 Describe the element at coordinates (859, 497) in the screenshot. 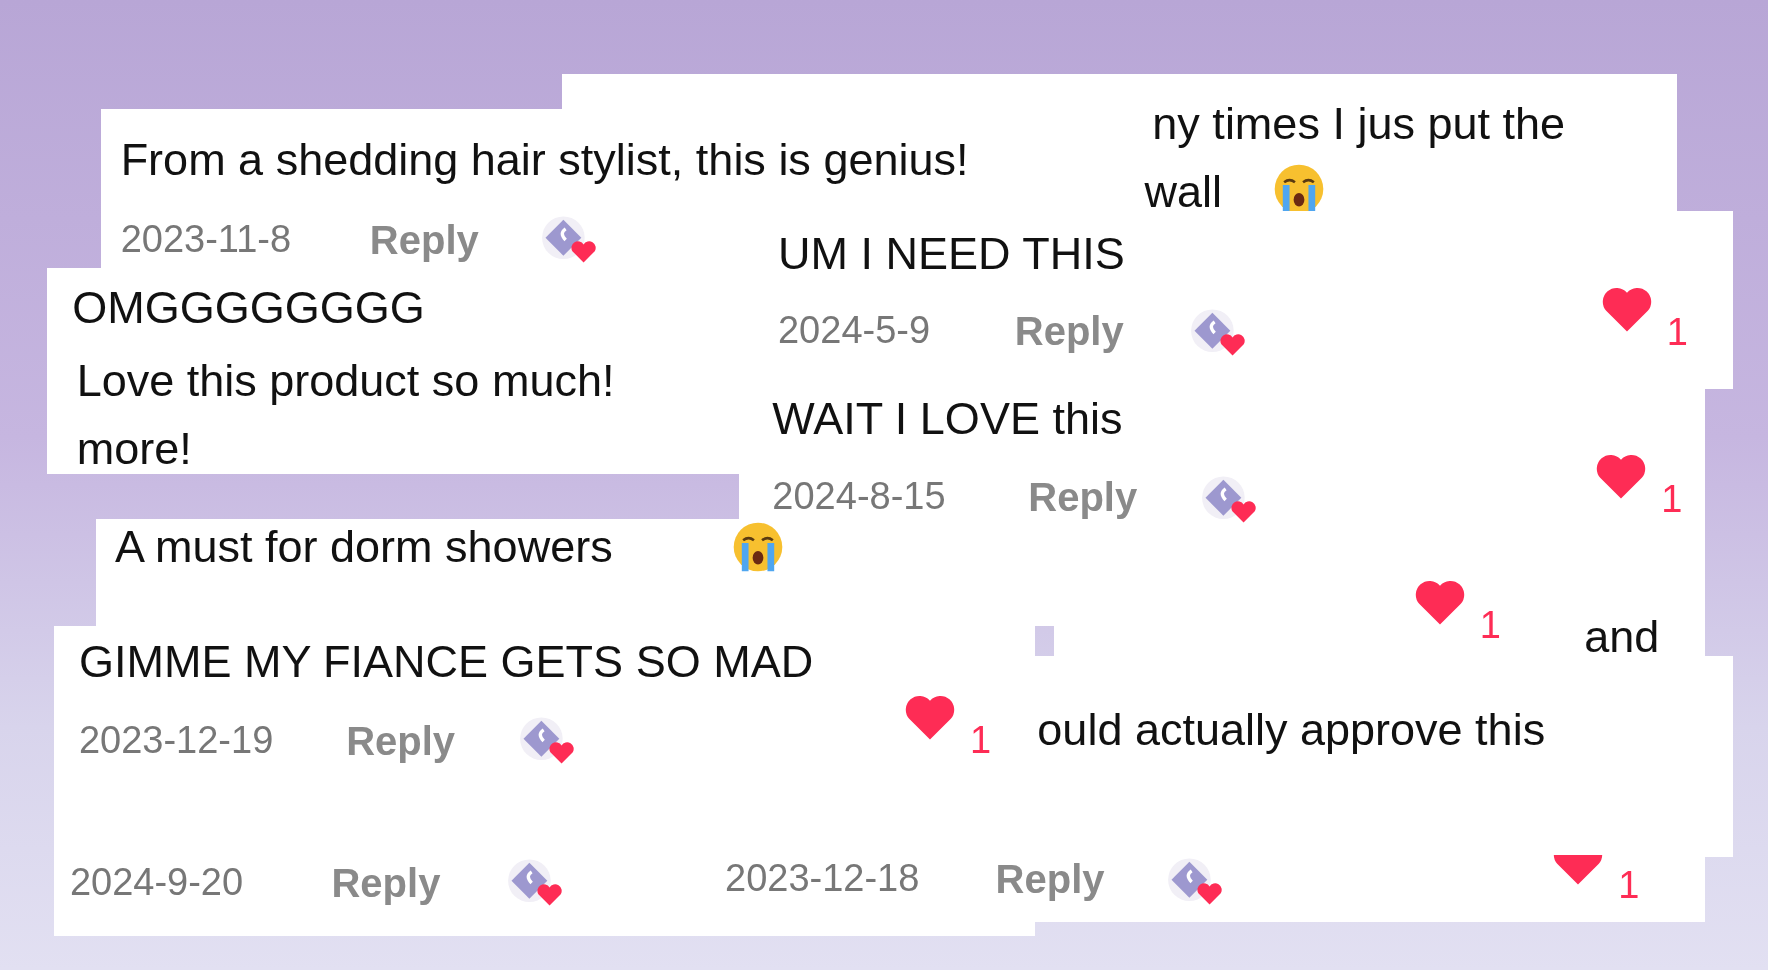

I see `comment-date: 2024-8-15` at that location.